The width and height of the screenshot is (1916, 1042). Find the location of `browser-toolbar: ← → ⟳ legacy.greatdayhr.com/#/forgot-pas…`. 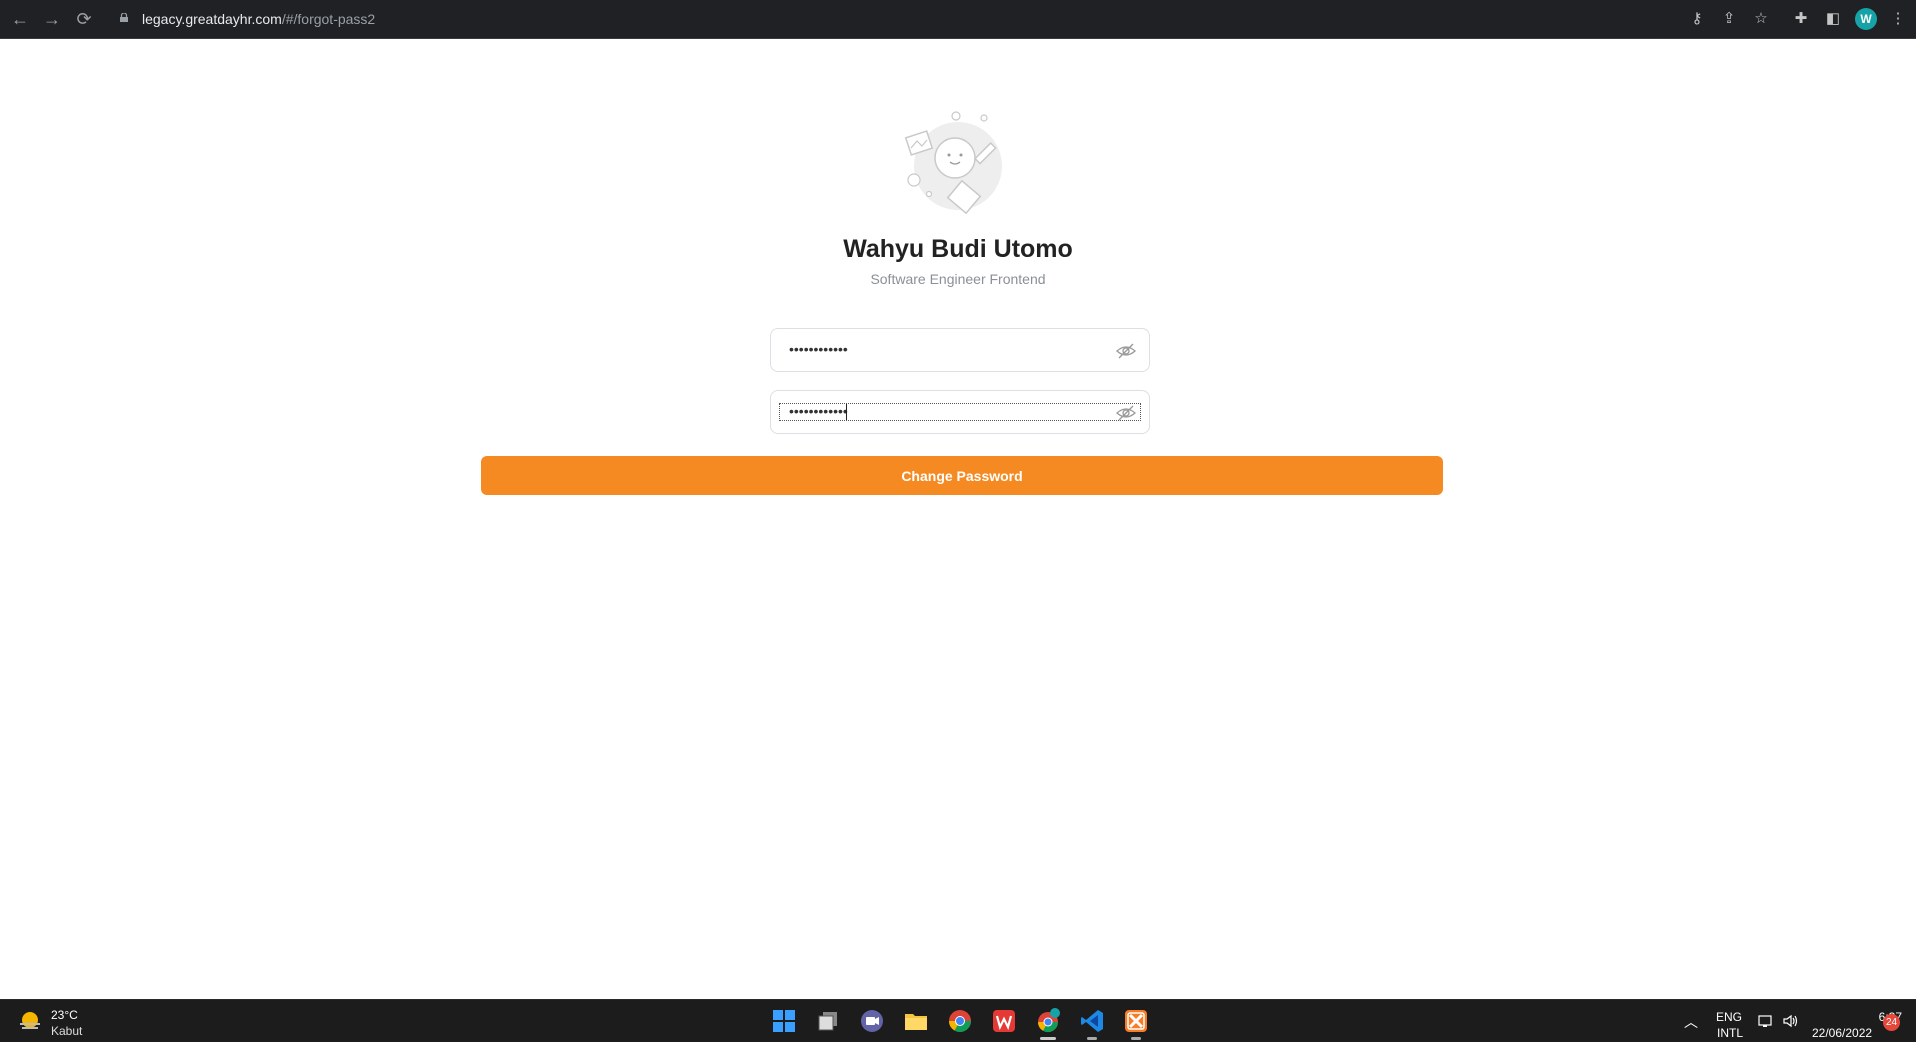

browser-toolbar: ← → ⟳ legacy.greatdayhr.com/#/forgot-pas… is located at coordinates (958, 19).